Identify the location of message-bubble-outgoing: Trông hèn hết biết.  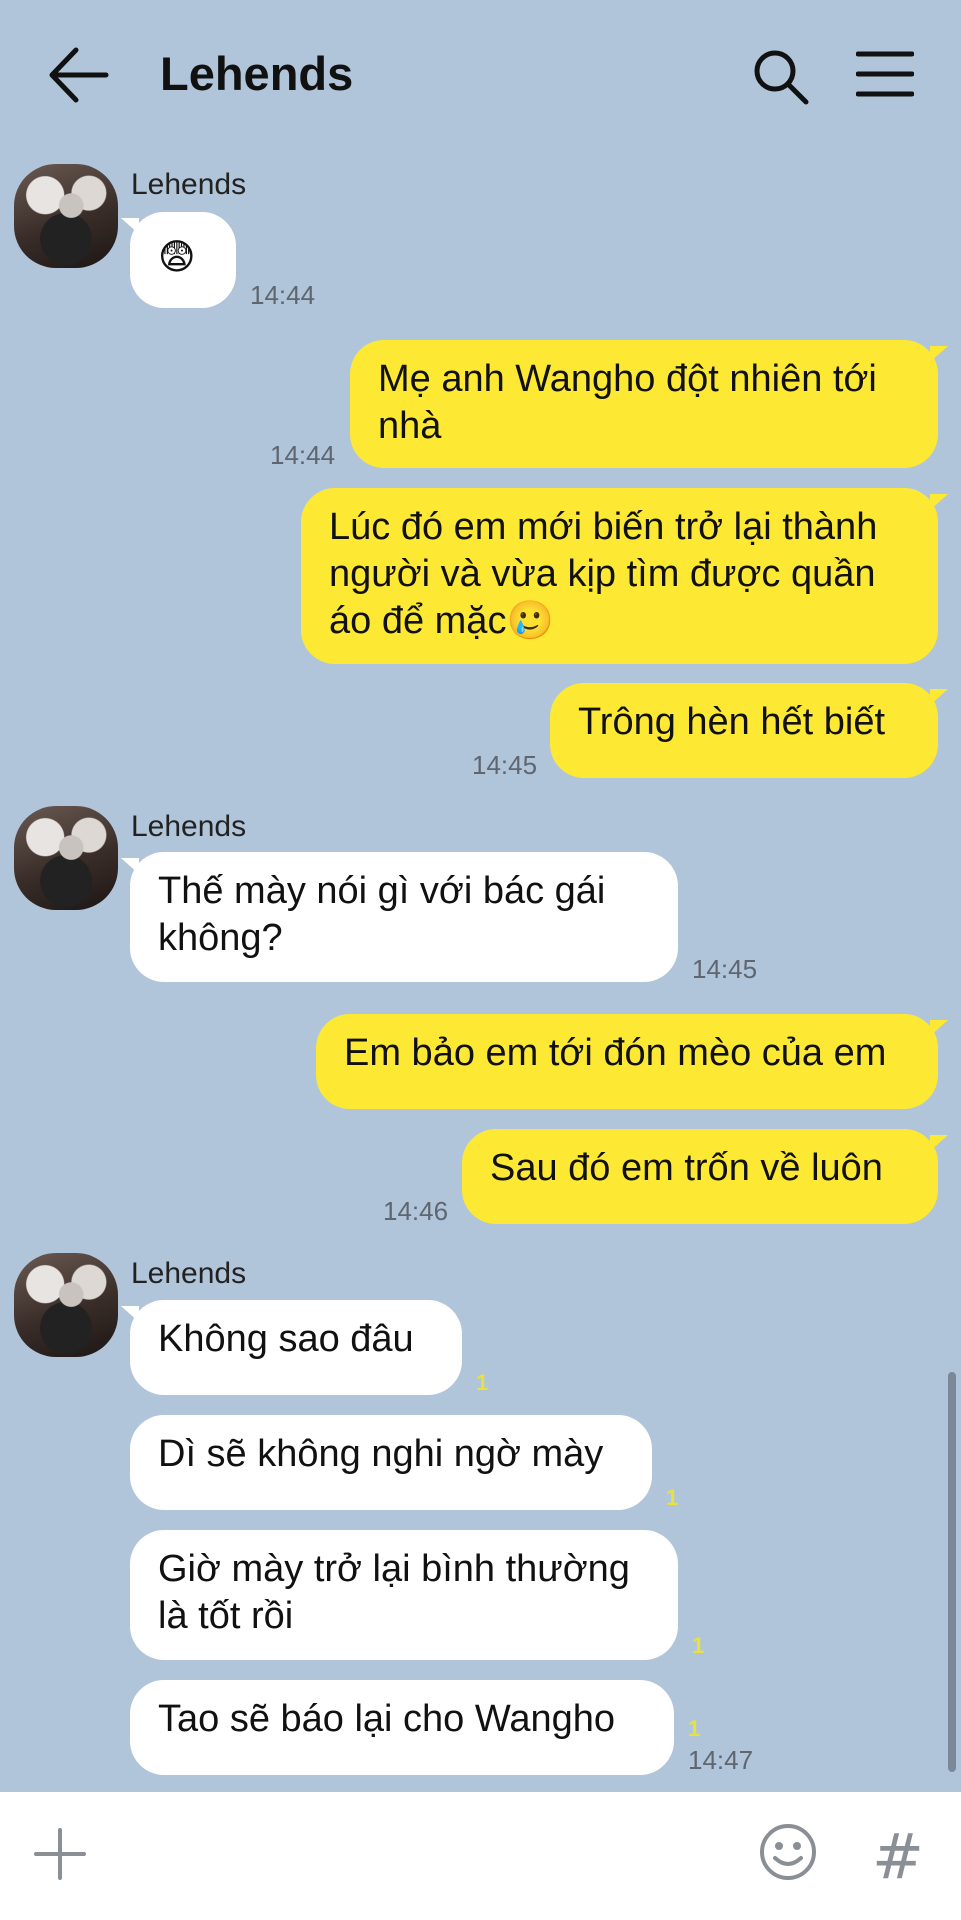
(749, 730).